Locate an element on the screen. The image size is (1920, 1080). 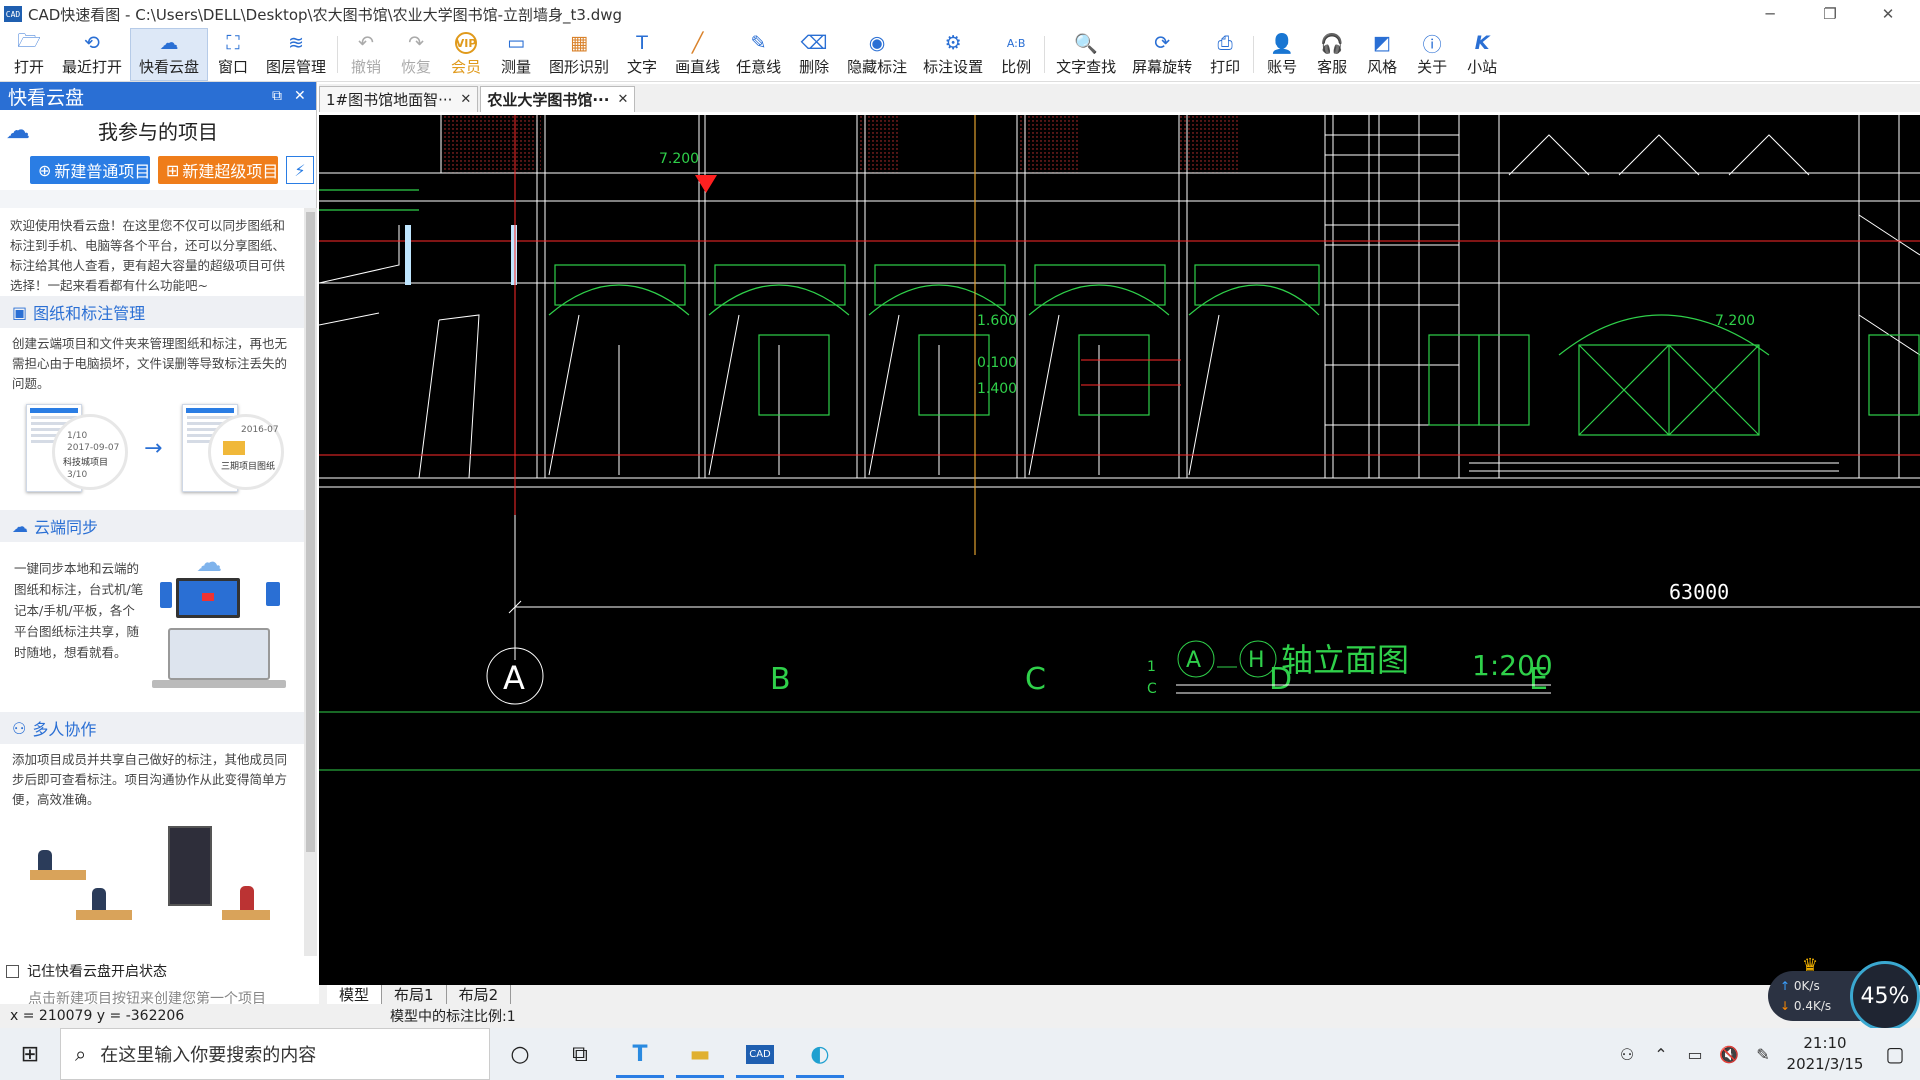
play-icon is located at coordinates (208, 597).